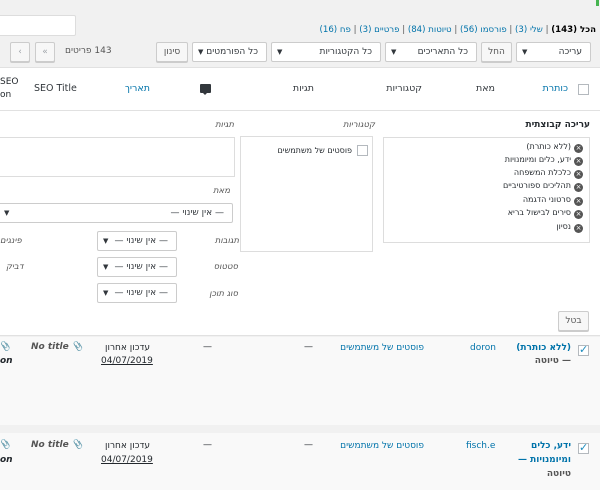 The width and height of the screenshot is (600, 490). Describe the element at coordinates (544, 460) in the screenshot. I see `row-title-link-line2: ומיומנויות —` at that location.